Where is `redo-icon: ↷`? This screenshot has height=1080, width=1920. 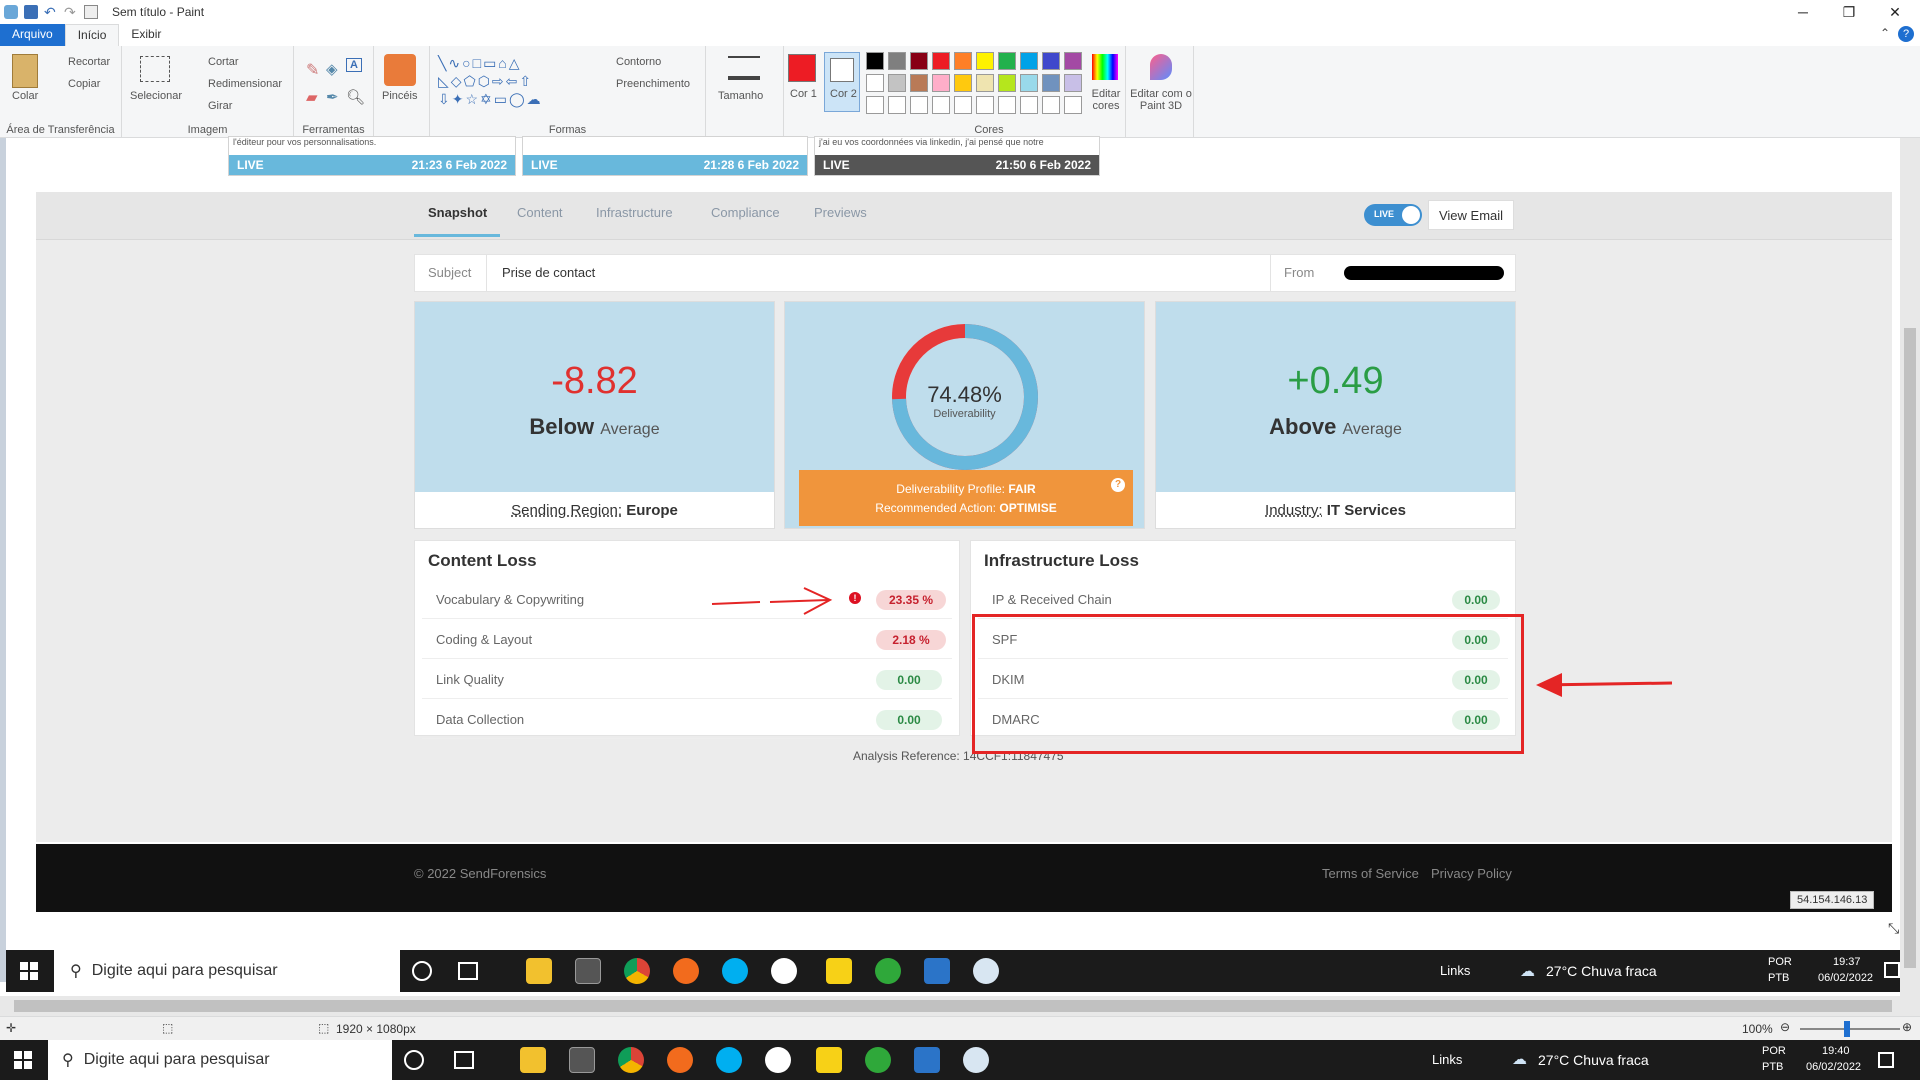
redo-icon: ↷ is located at coordinates (71, 12).